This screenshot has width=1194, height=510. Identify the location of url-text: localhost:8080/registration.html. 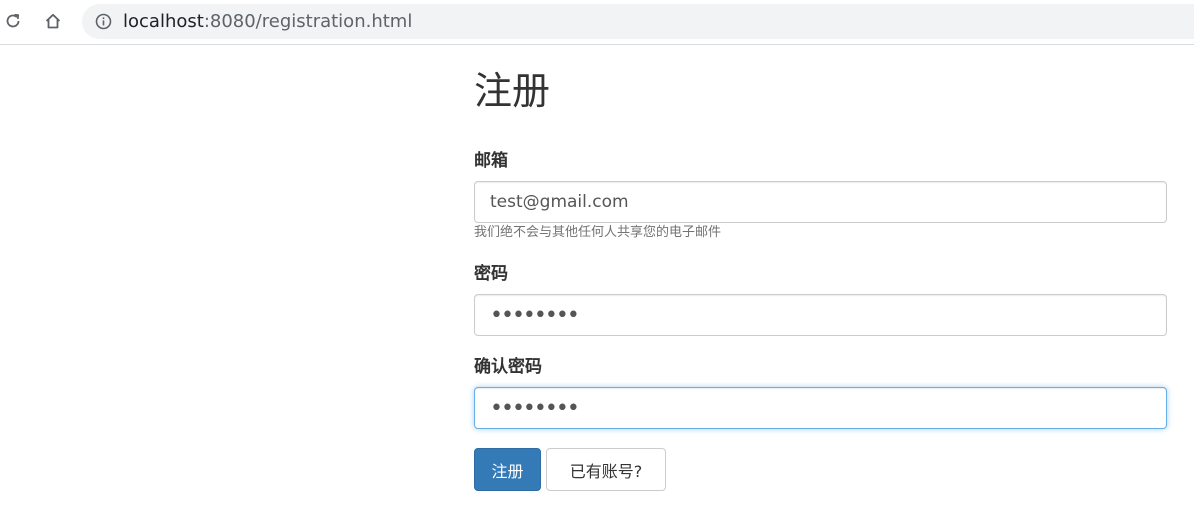
(267, 21).